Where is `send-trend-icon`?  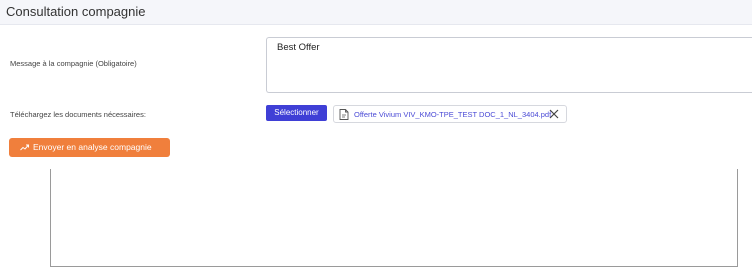 send-trend-icon is located at coordinates (24, 147).